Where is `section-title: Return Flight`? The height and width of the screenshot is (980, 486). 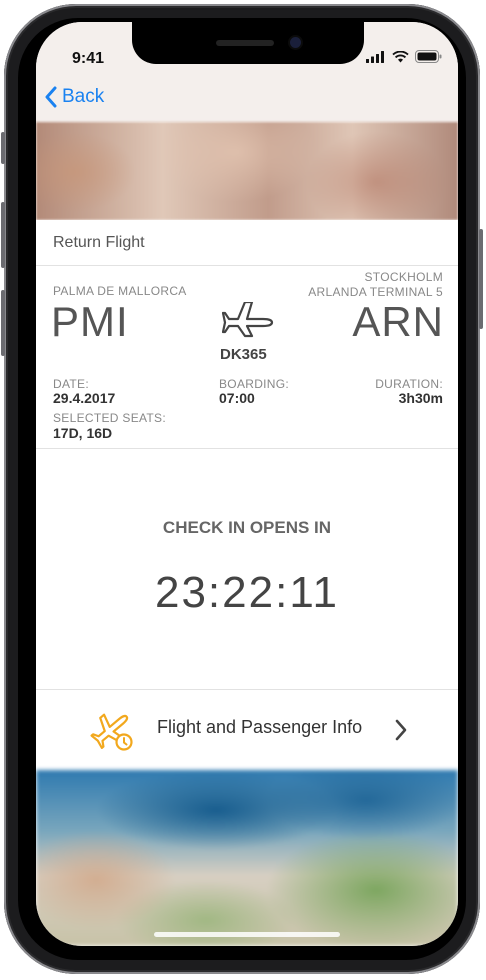
section-title: Return Flight is located at coordinates (99, 242).